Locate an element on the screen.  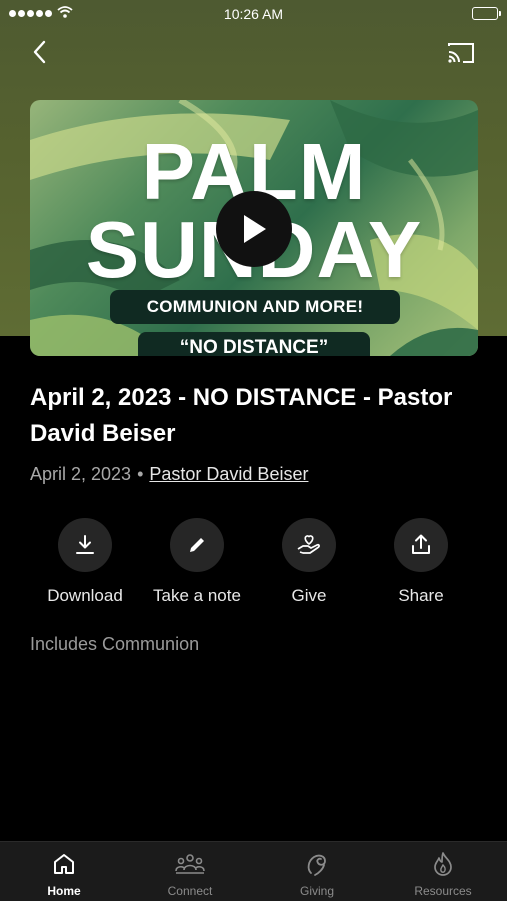
take-note-circle is located at coordinates (197, 545).